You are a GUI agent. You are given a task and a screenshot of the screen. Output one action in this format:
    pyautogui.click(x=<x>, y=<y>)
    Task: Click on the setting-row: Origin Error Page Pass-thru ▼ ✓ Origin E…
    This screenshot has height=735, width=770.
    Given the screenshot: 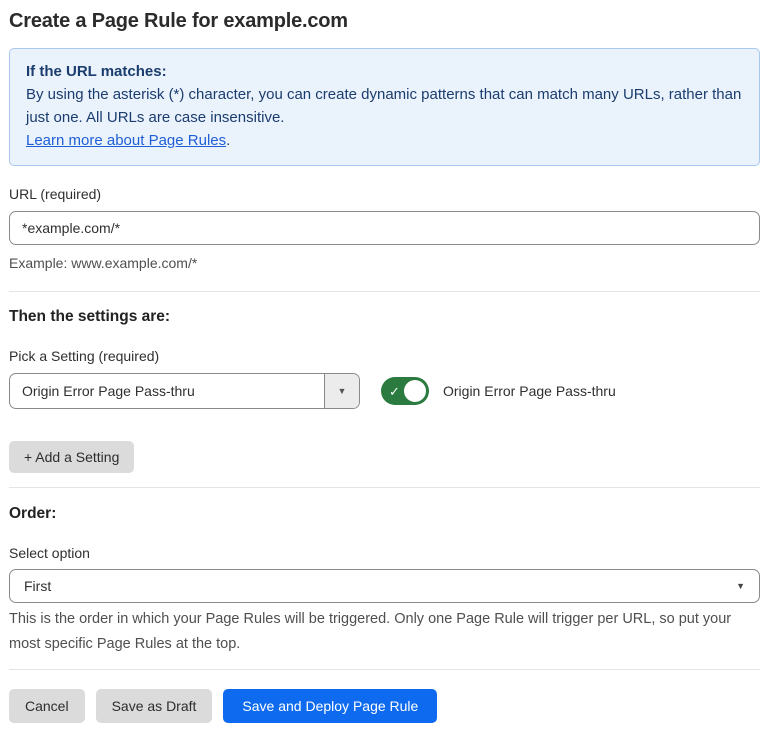 What is the action you would take?
    pyautogui.click(x=384, y=391)
    